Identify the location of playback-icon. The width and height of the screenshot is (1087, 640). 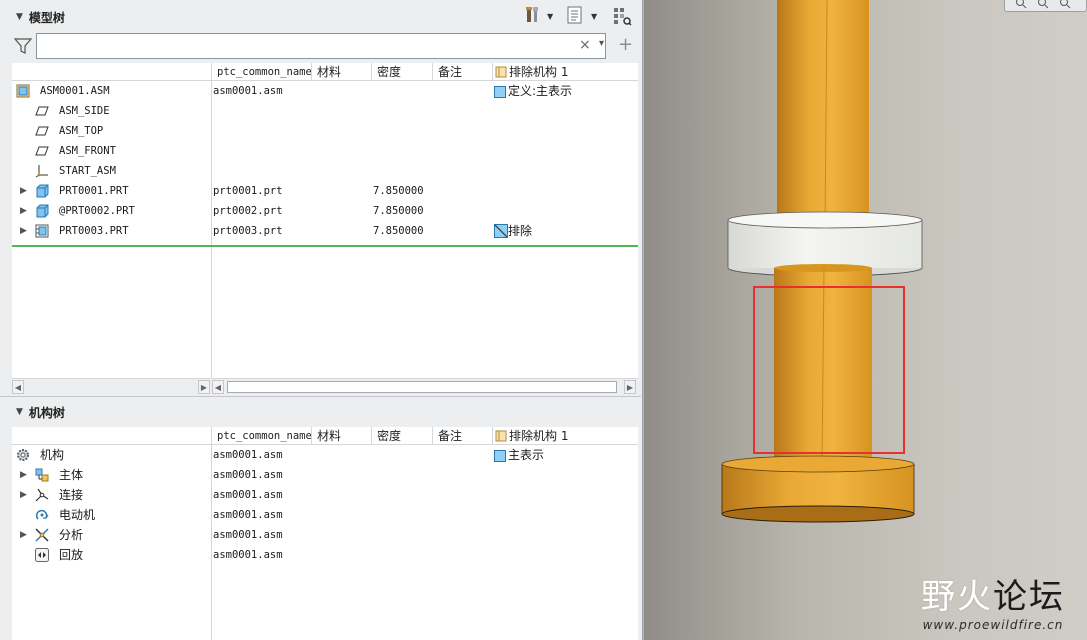
(42, 555).